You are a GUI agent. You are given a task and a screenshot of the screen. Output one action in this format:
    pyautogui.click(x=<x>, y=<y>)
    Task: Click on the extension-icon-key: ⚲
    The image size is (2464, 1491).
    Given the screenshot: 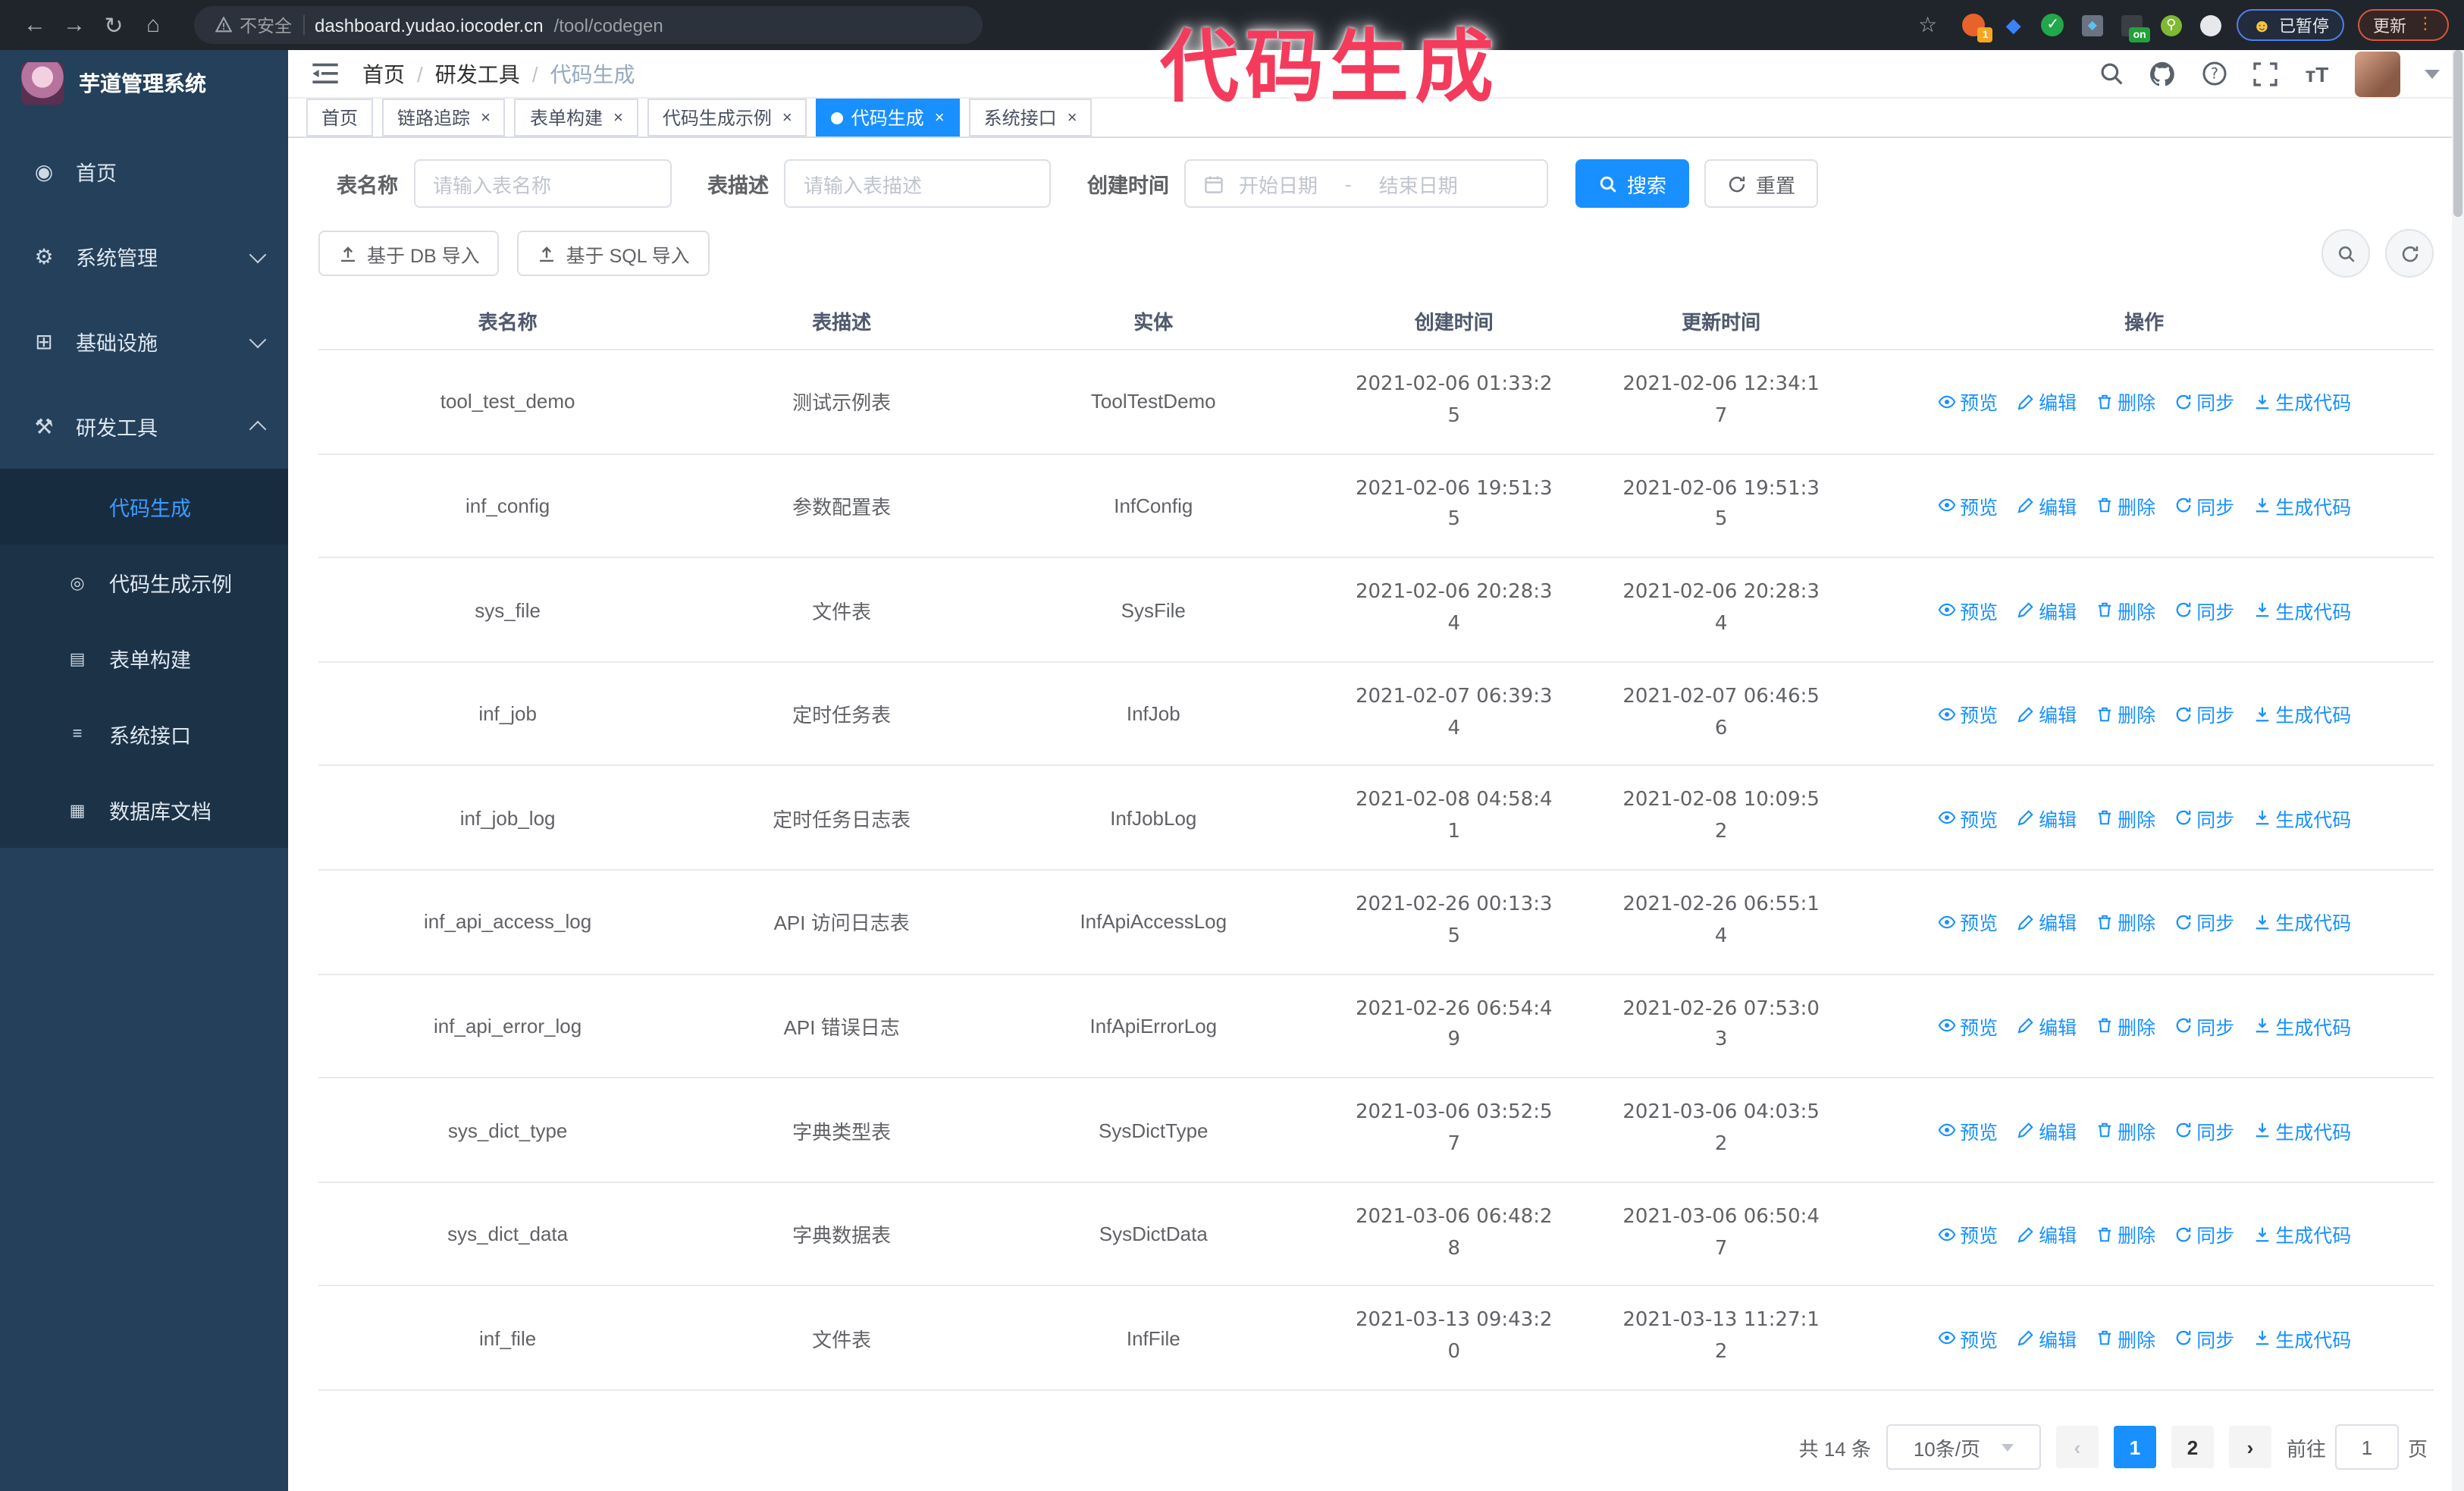 What is the action you would take?
    pyautogui.click(x=2171, y=25)
    